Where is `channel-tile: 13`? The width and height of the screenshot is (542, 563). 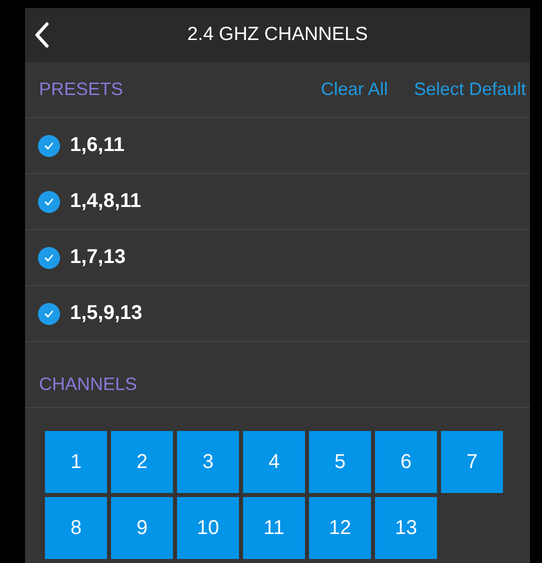
channel-tile: 13 is located at coordinates (406, 528).